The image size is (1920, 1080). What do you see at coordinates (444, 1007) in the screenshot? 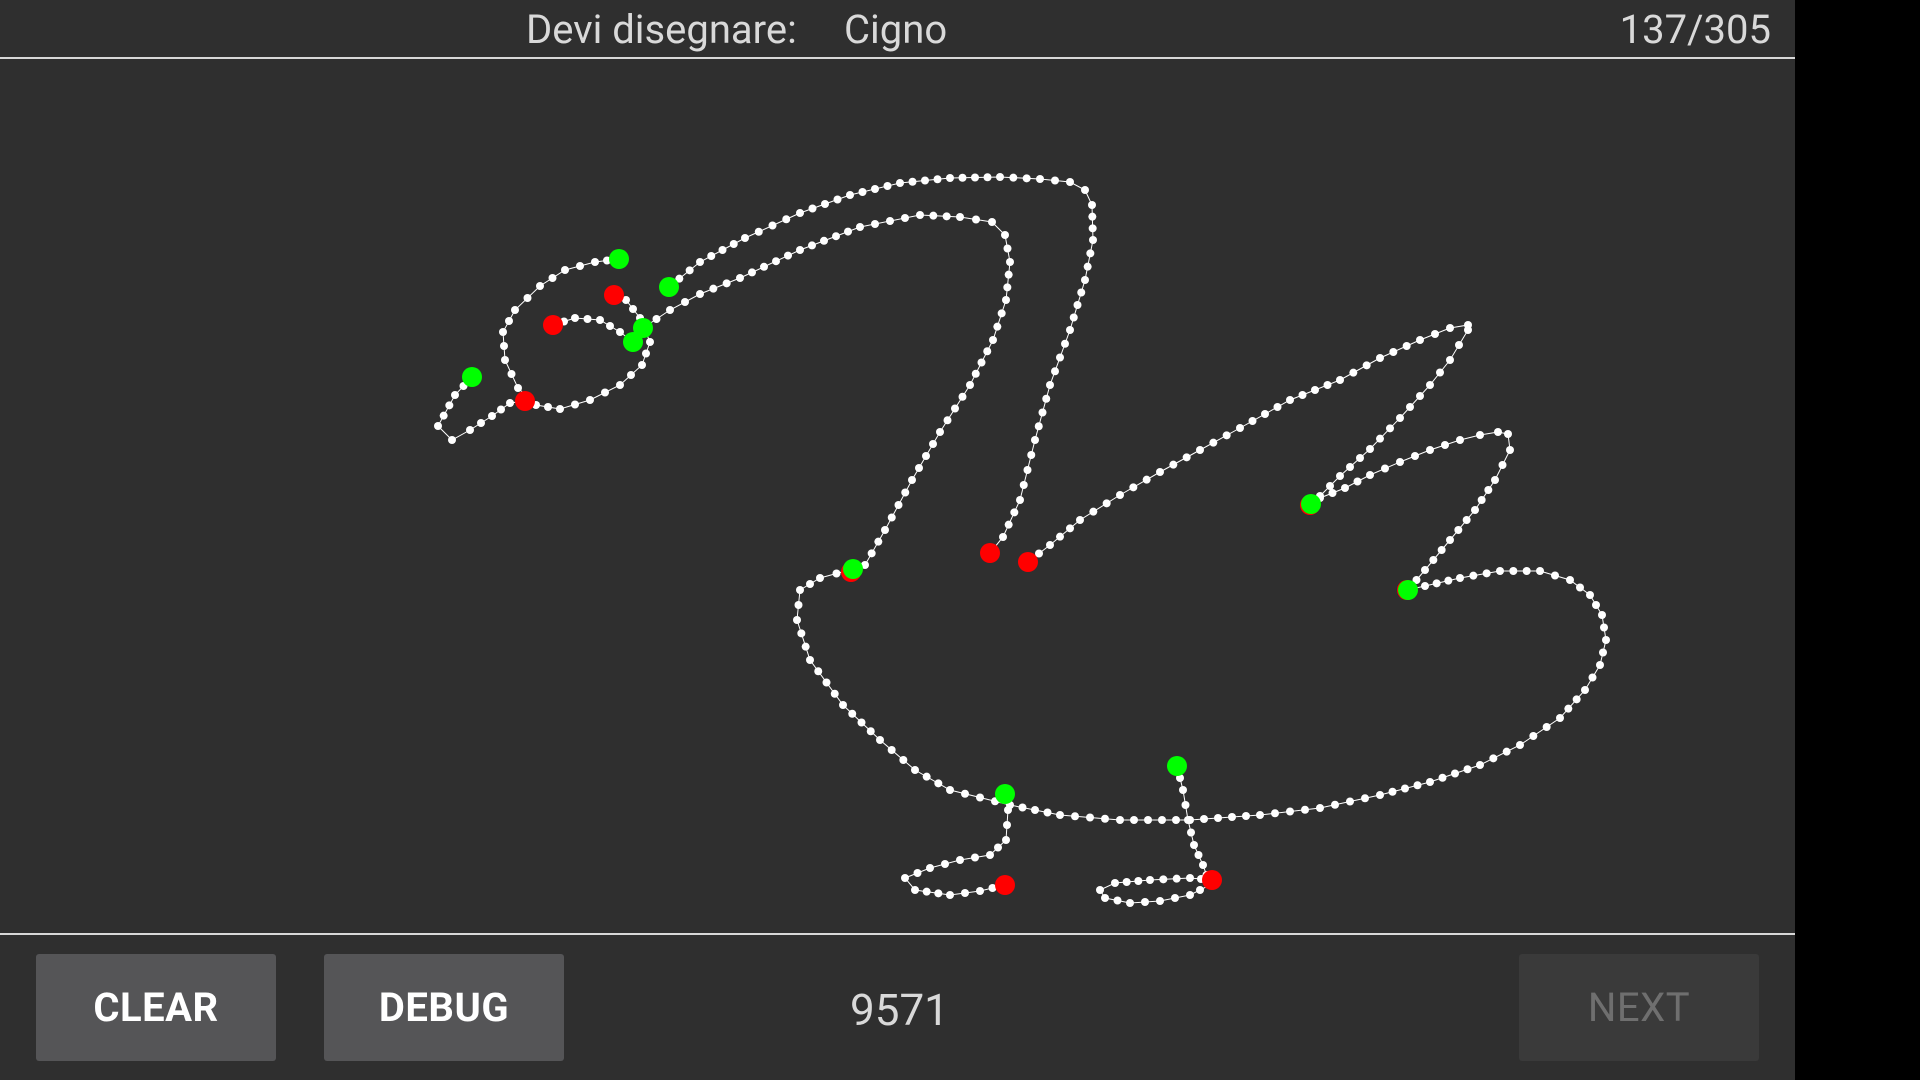
I see `debug-button: DEBUG` at bounding box center [444, 1007].